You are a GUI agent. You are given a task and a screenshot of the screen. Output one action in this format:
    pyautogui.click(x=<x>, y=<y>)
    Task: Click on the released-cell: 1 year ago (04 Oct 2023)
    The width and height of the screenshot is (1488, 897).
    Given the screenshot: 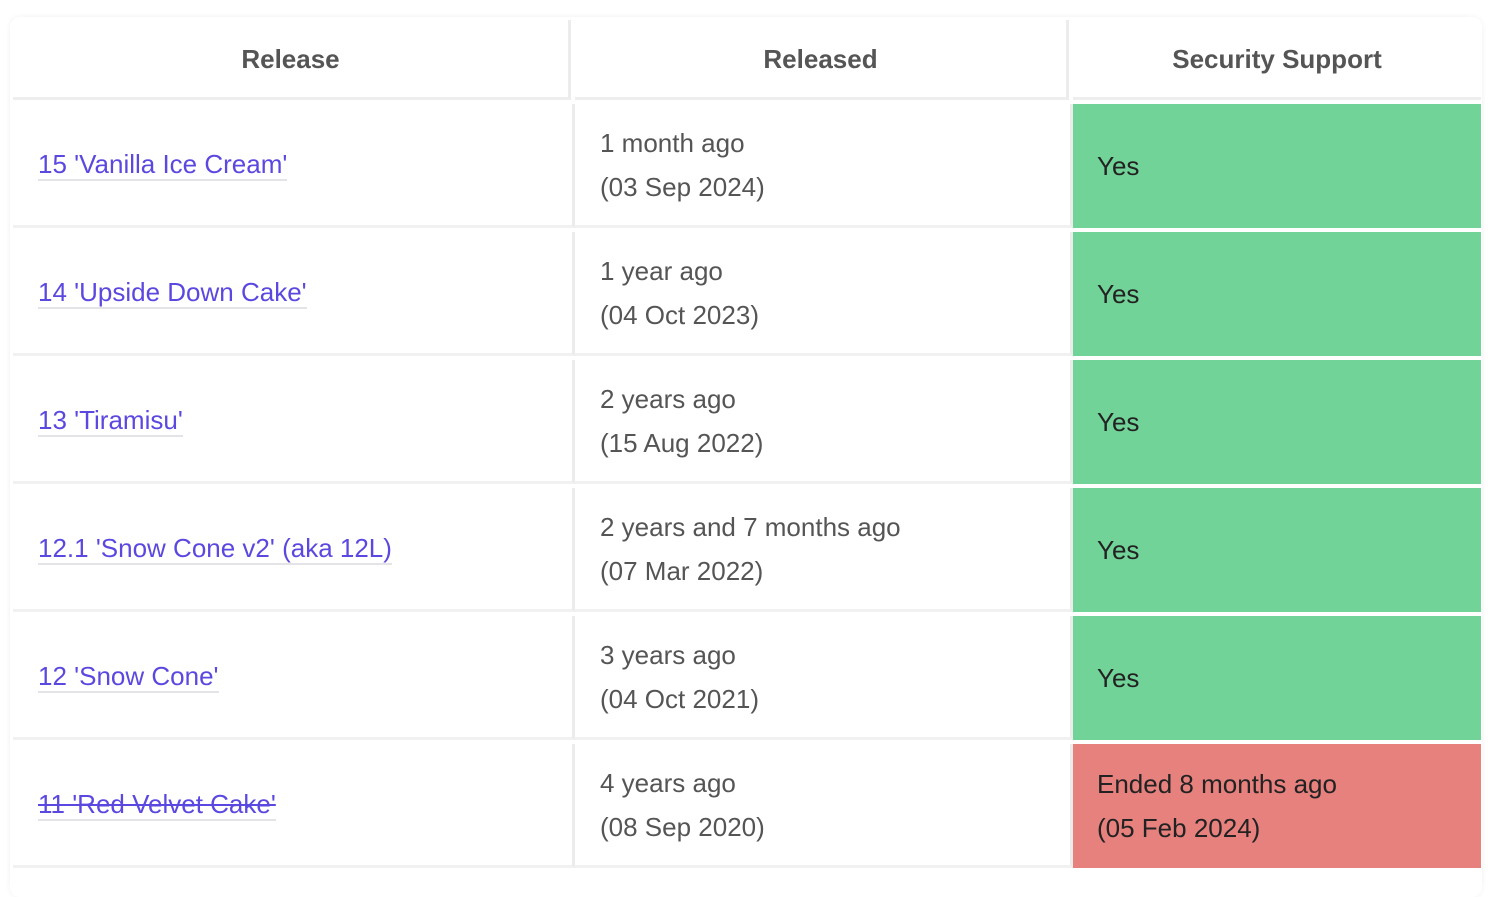 What is the action you would take?
    pyautogui.click(x=824, y=294)
    